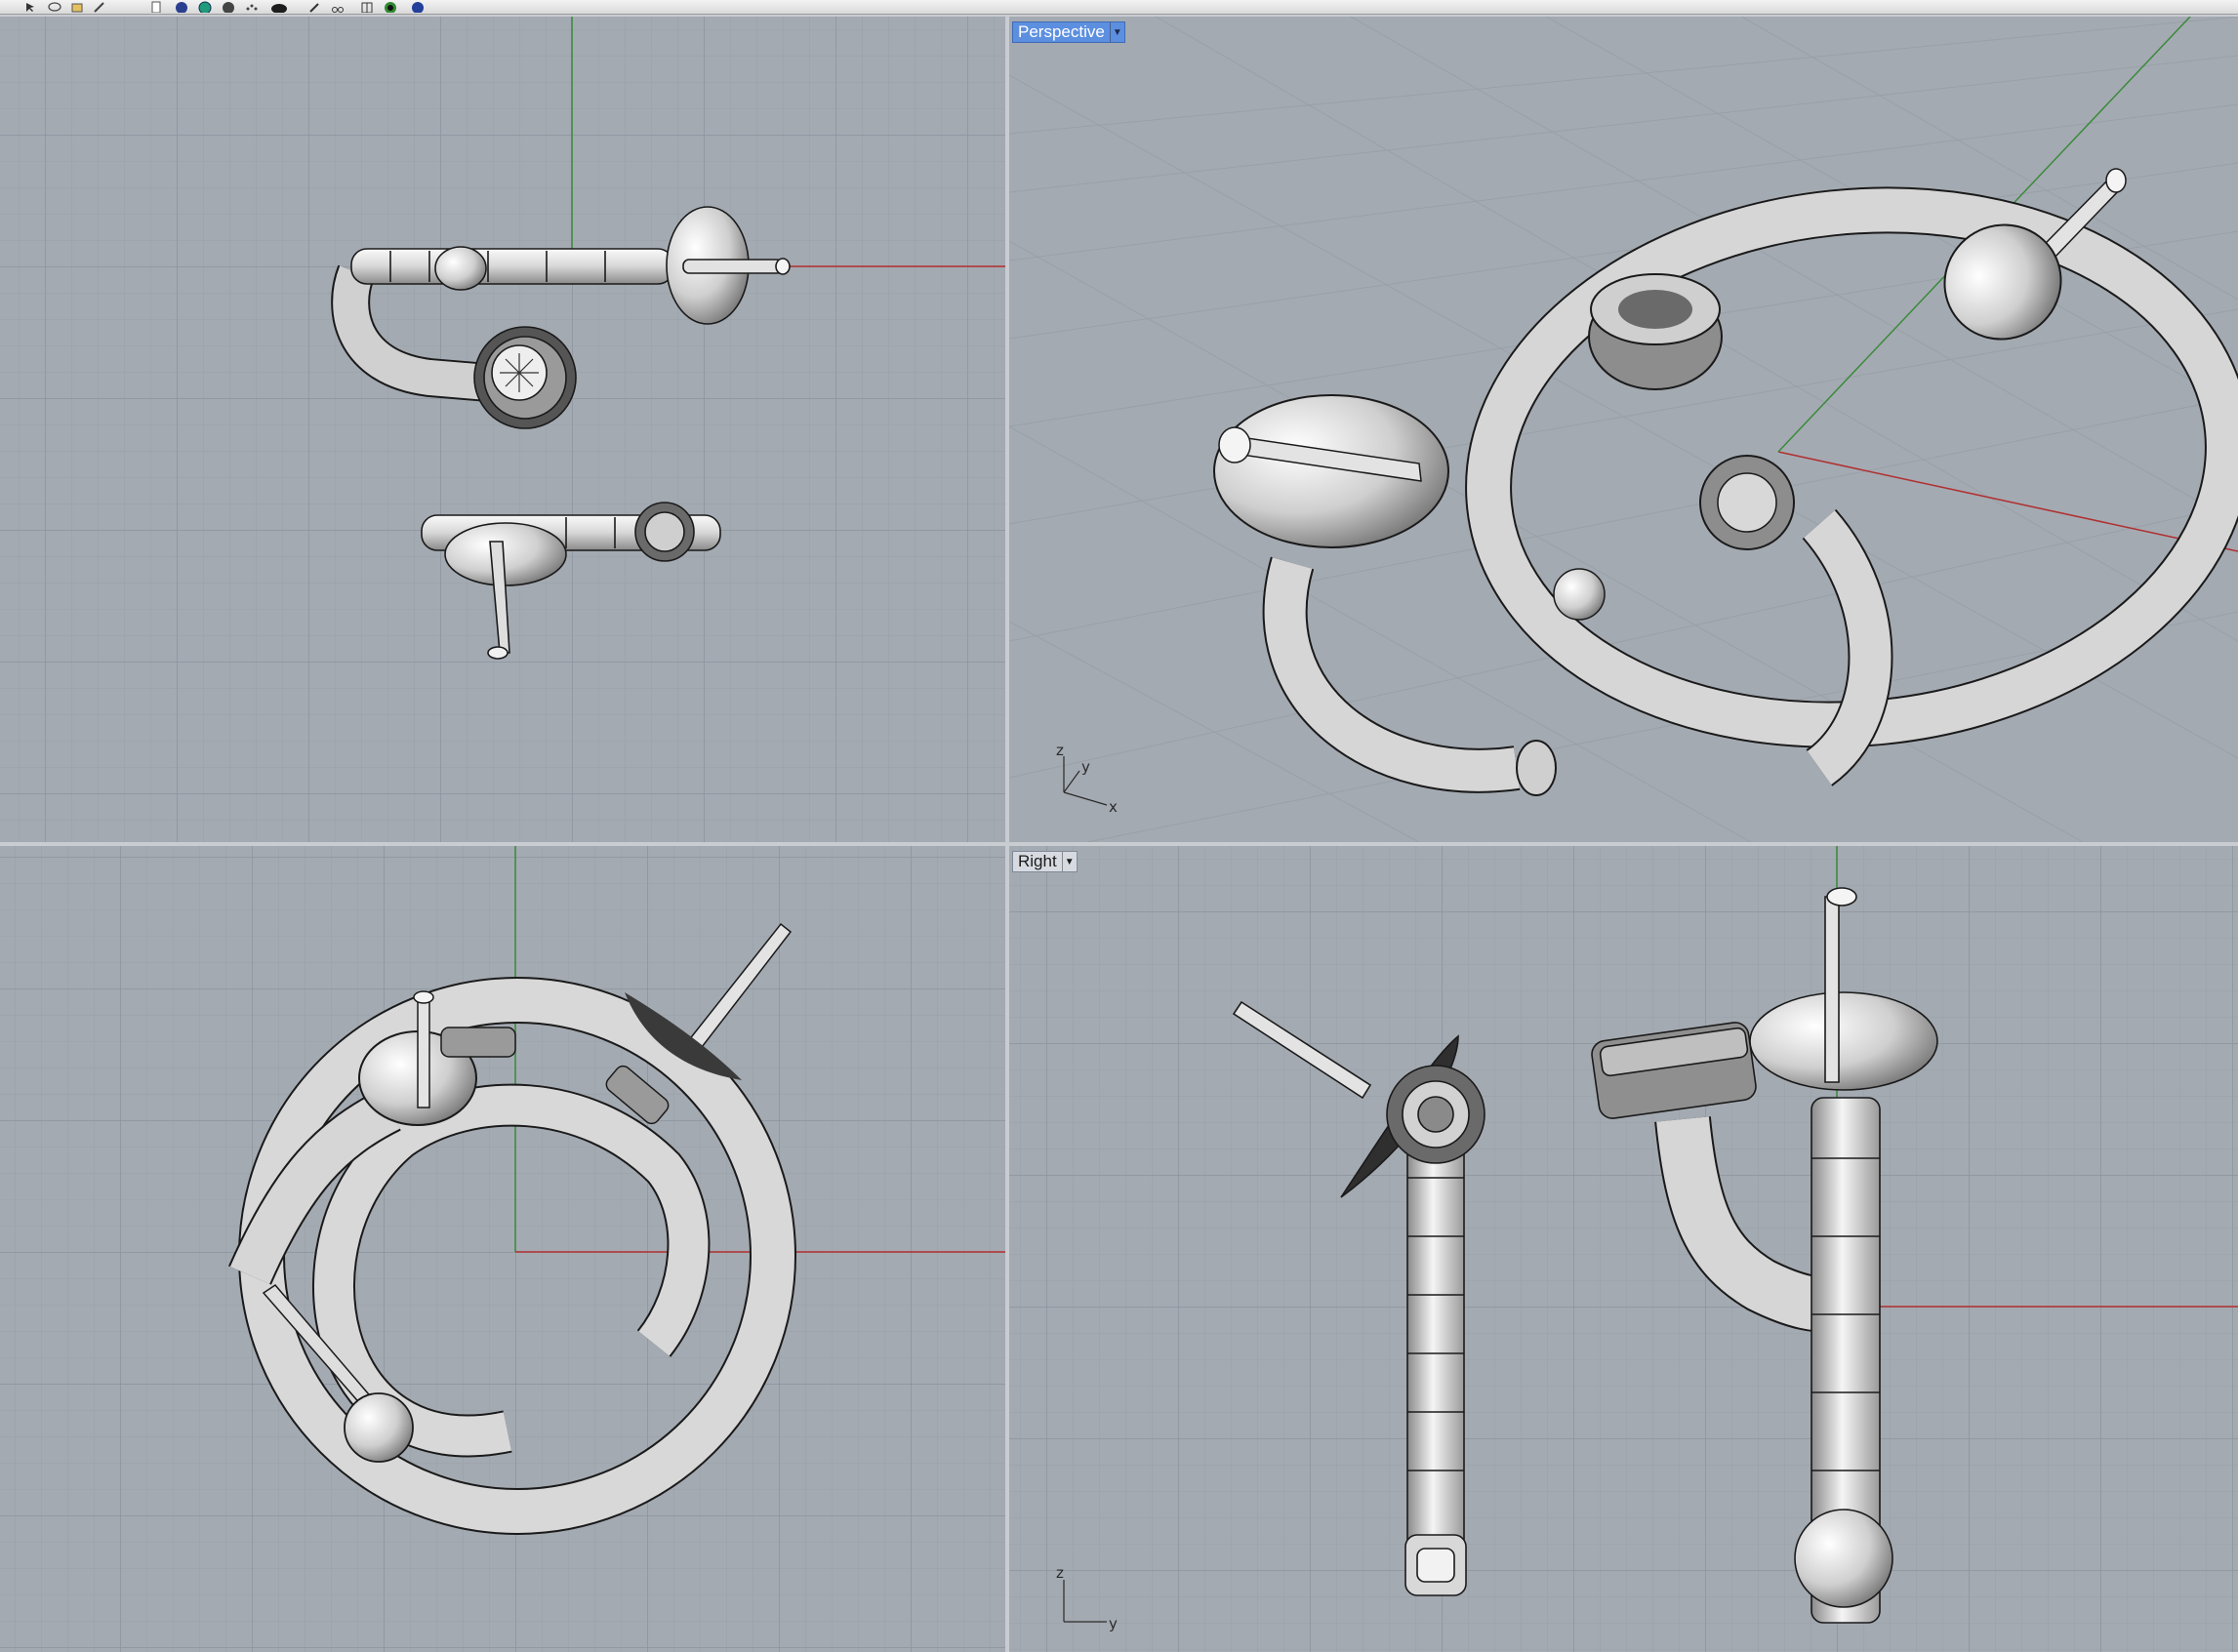 The width and height of the screenshot is (2238, 1652). What do you see at coordinates (1119, 8) in the screenshot?
I see `toolbar` at bounding box center [1119, 8].